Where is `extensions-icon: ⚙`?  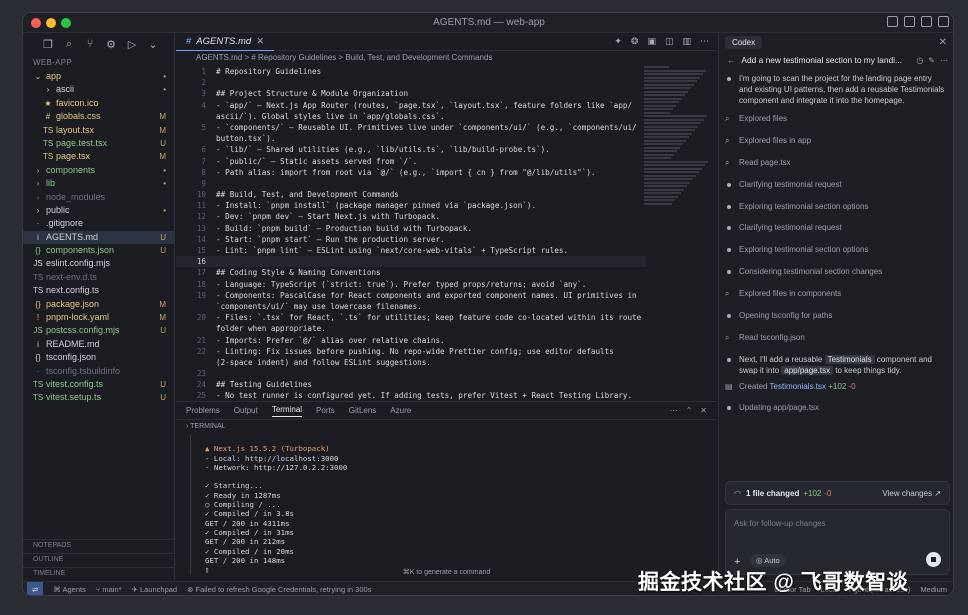
extensions-icon: ⚙ is located at coordinates (111, 44).